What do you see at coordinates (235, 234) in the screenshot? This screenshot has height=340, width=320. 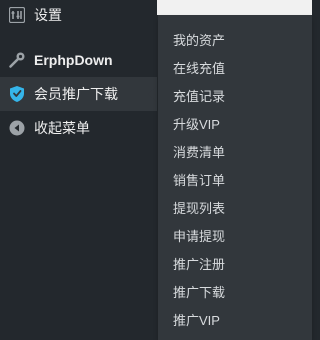 I see `submenu-item-apply-withdrawal: 申请提现` at bounding box center [235, 234].